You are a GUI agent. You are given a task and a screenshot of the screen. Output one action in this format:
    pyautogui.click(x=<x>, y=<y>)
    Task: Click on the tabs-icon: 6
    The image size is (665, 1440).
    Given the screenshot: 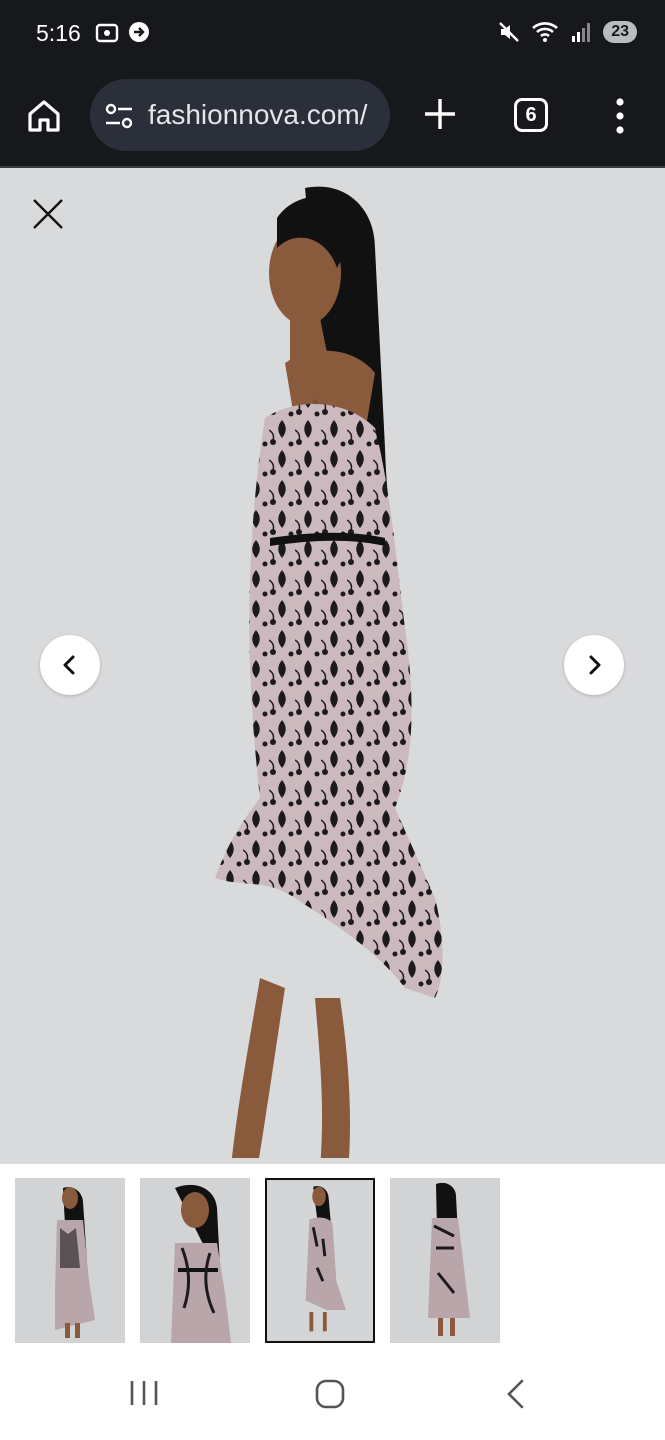 What is the action you would take?
    pyautogui.click(x=531, y=115)
    